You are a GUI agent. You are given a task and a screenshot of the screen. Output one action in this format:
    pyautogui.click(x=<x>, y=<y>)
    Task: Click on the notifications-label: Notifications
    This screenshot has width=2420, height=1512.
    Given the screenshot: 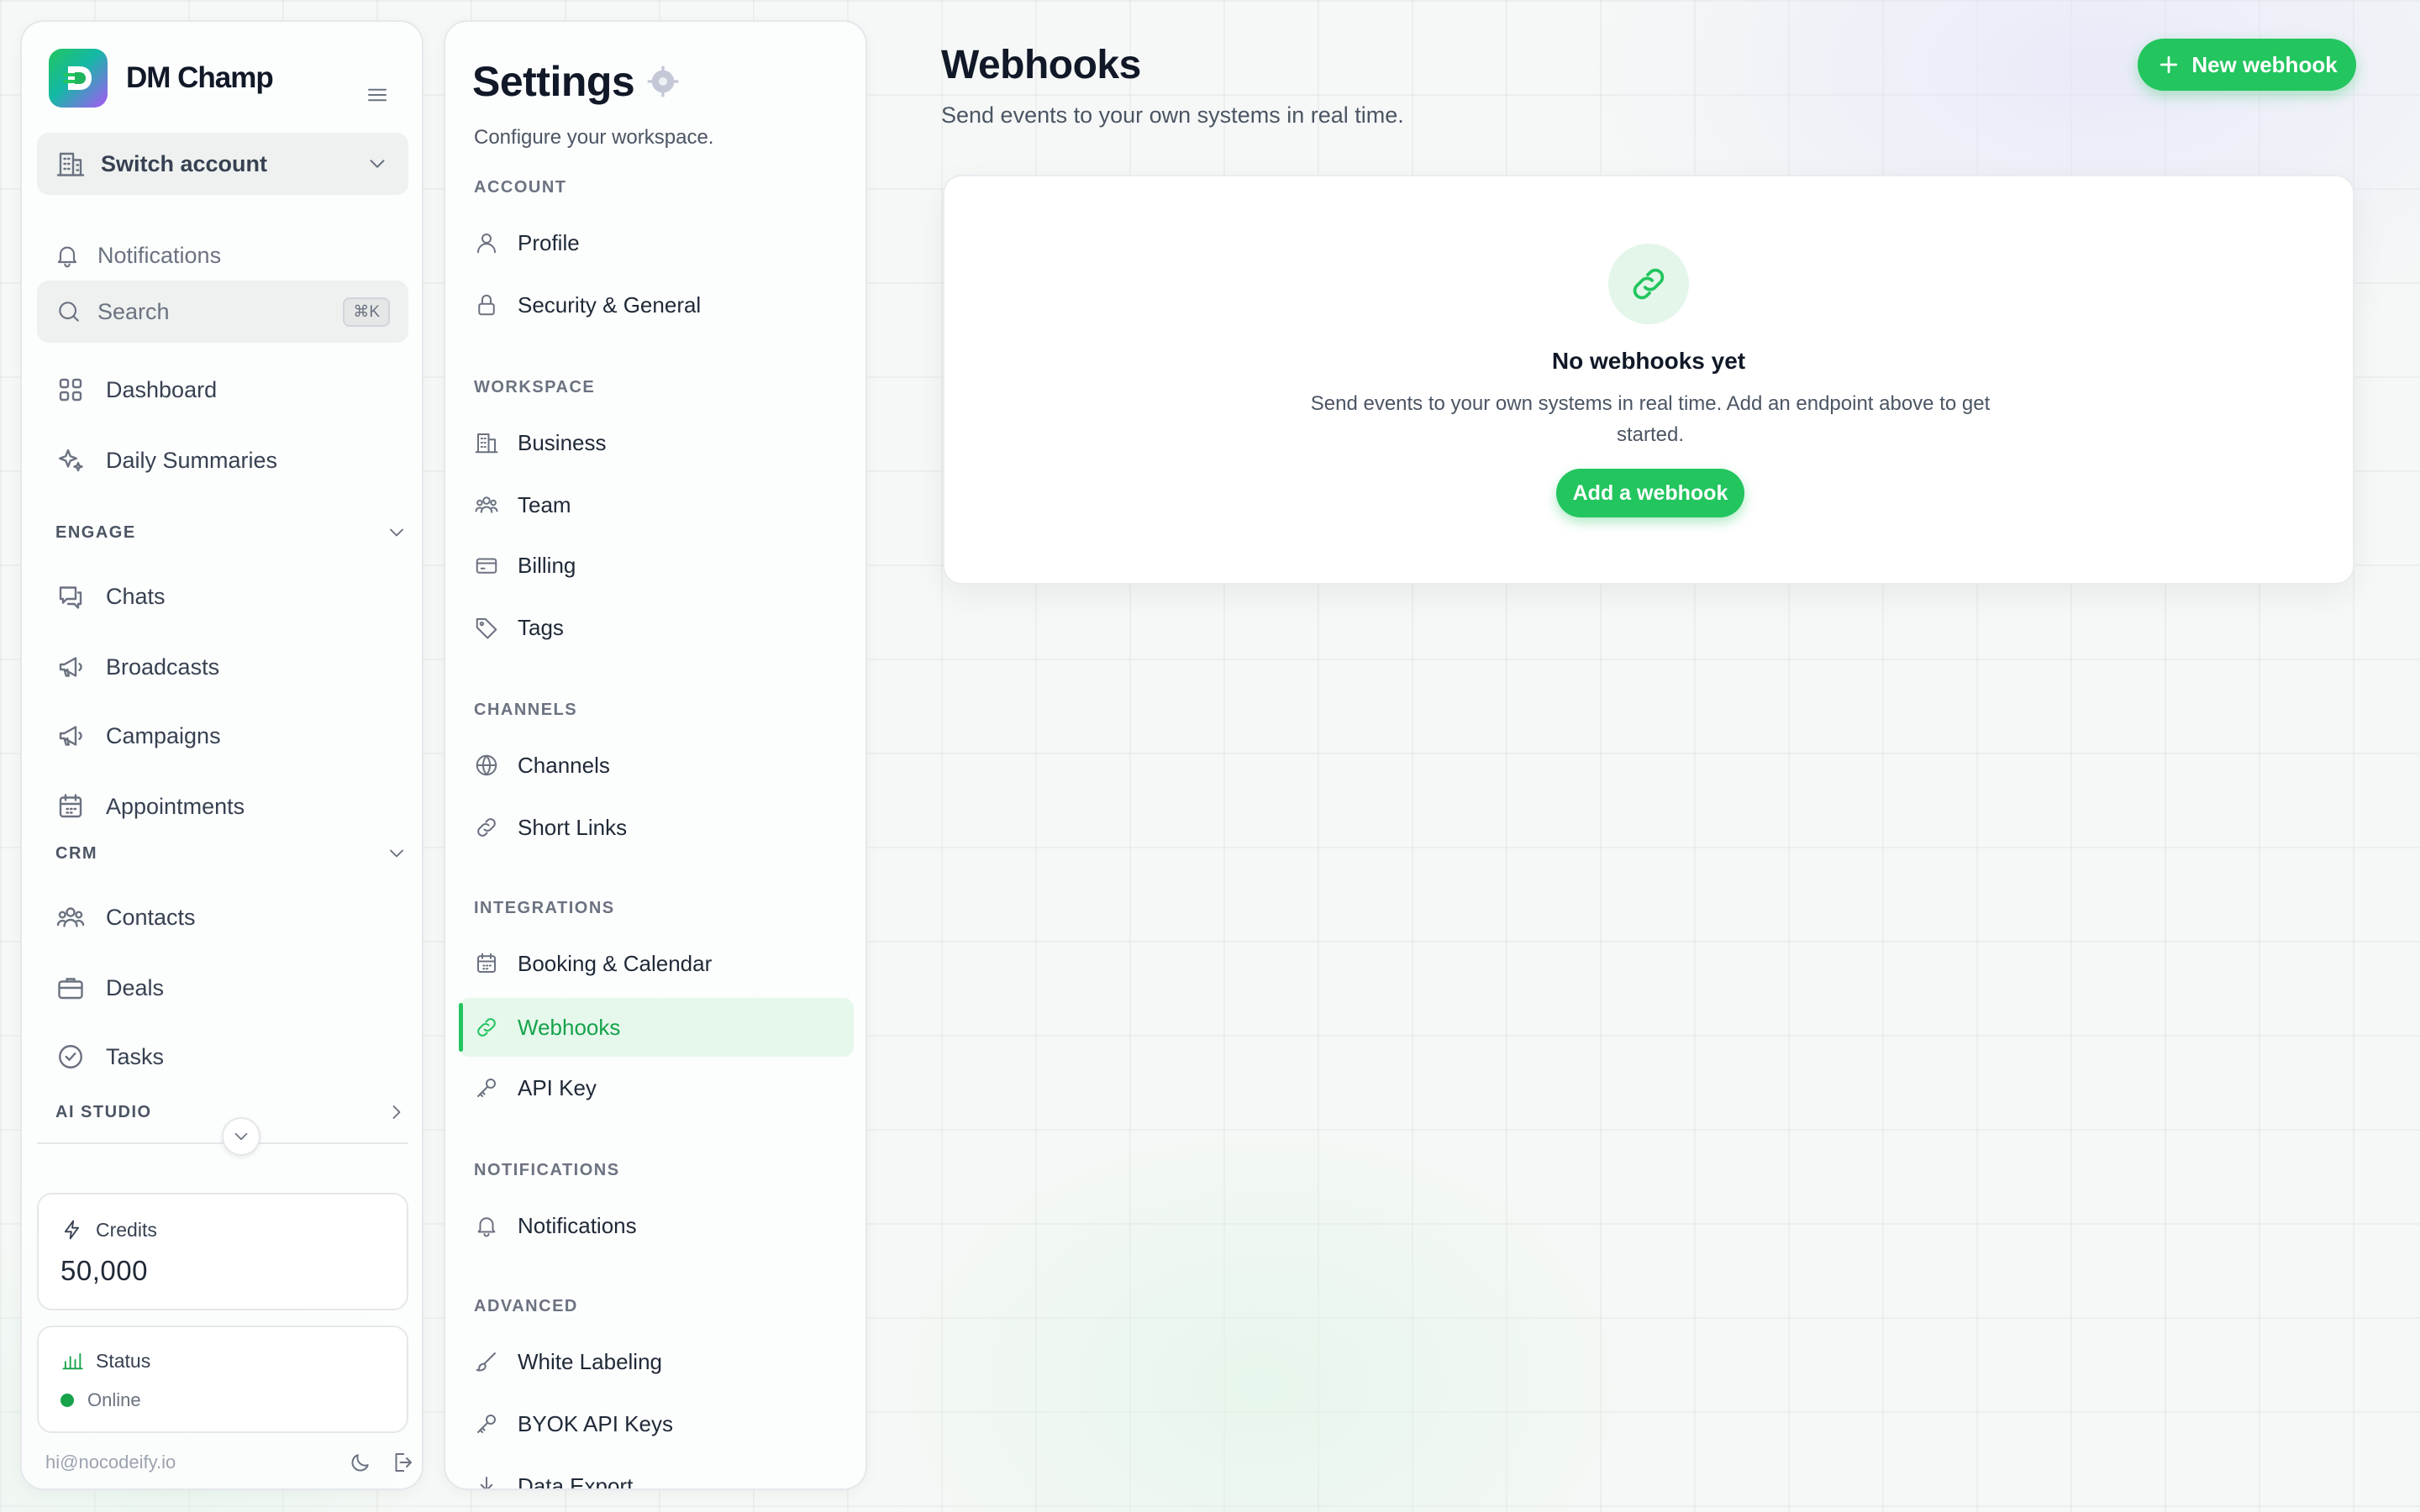 What is the action you would take?
    pyautogui.click(x=159, y=255)
    